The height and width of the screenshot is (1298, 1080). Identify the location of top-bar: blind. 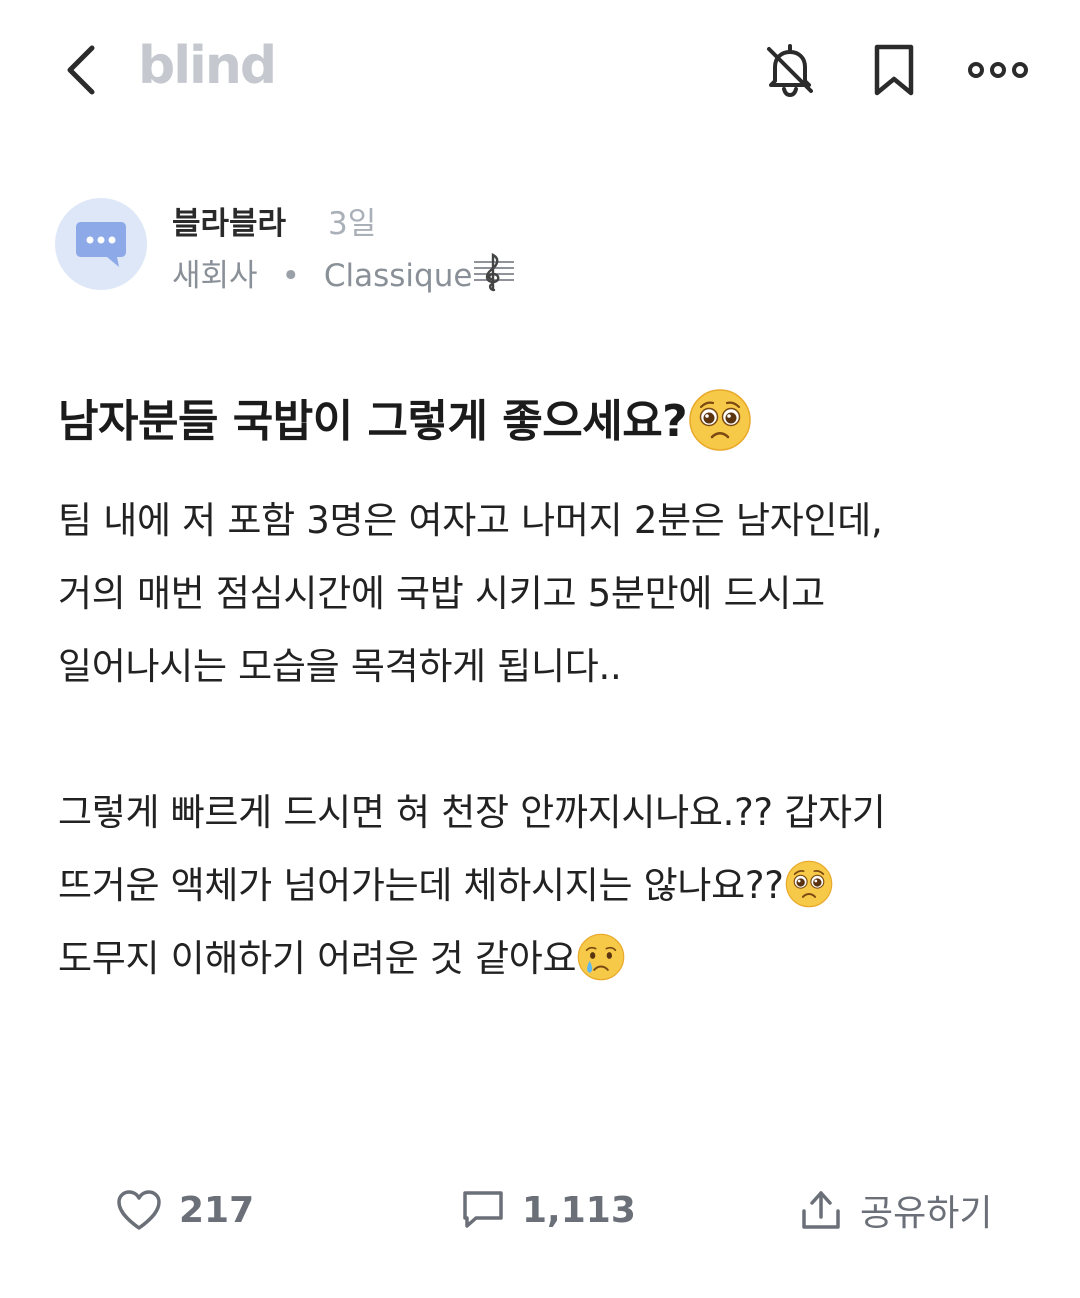
(540, 70).